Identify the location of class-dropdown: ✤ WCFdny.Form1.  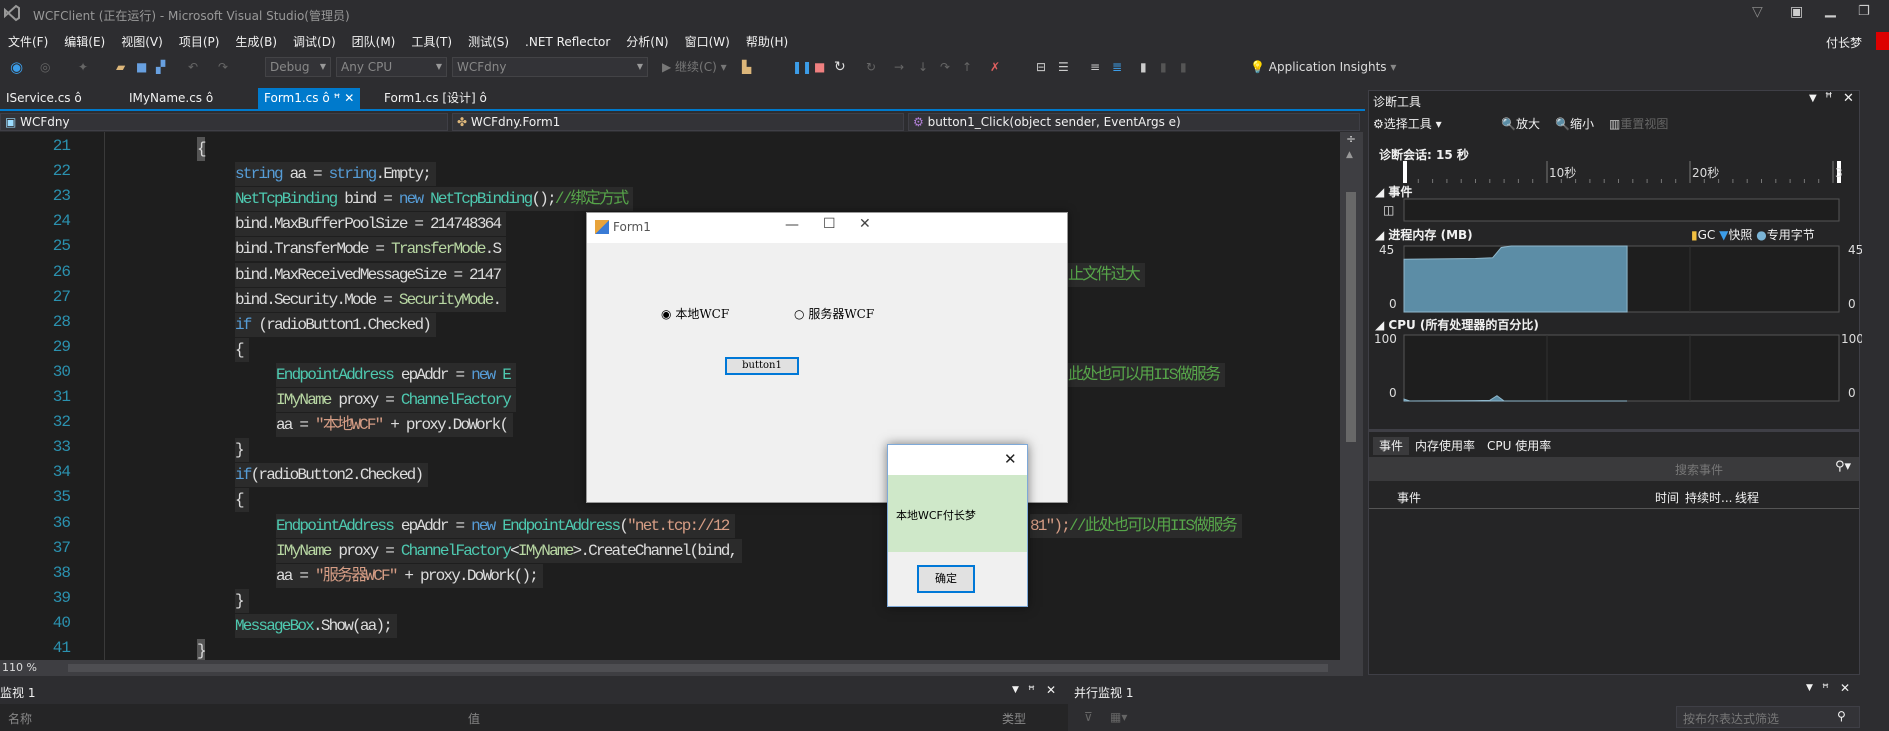
(678, 122).